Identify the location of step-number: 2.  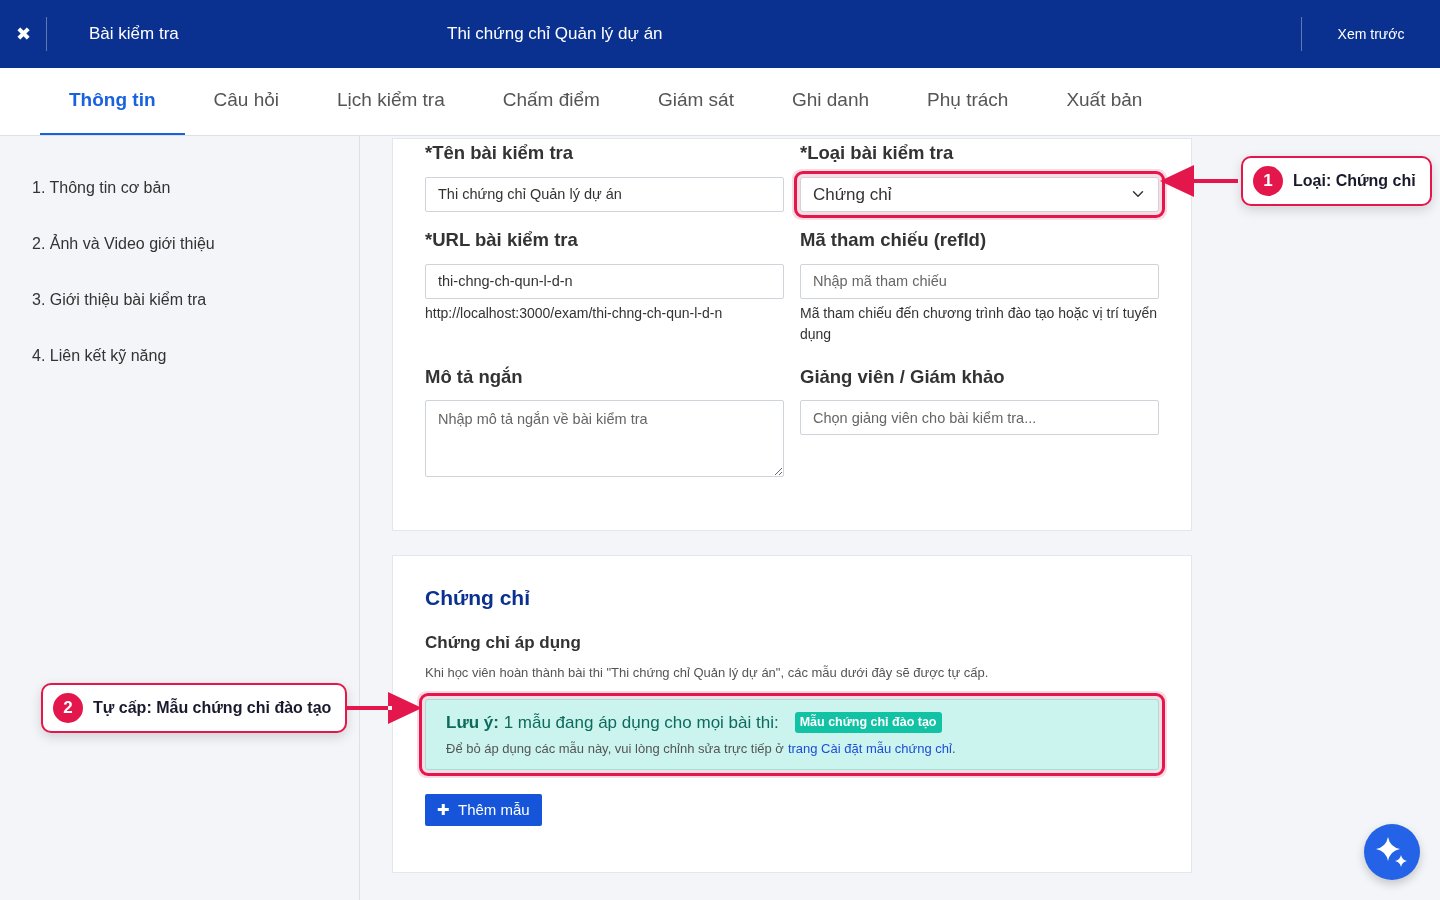
(68, 708).